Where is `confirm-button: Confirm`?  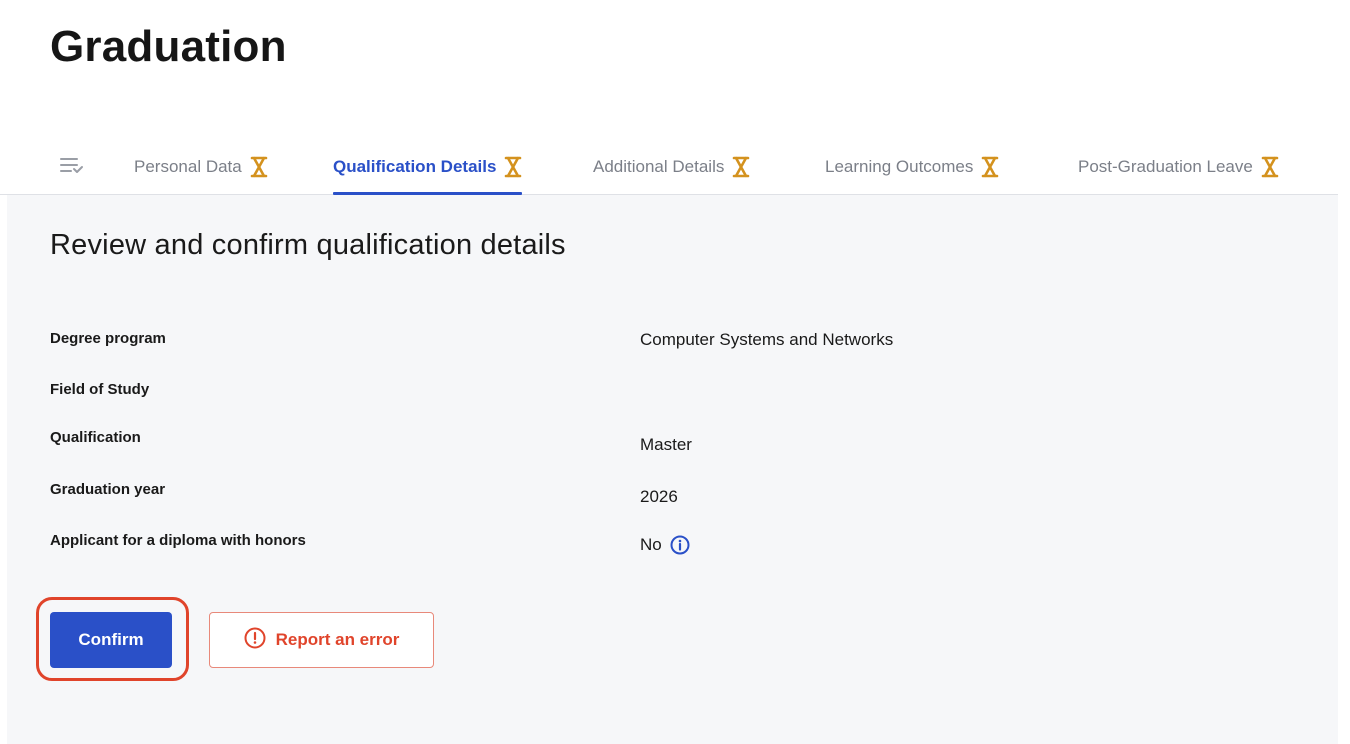
confirm-button: Confirm is located at coordinates (111, 640).